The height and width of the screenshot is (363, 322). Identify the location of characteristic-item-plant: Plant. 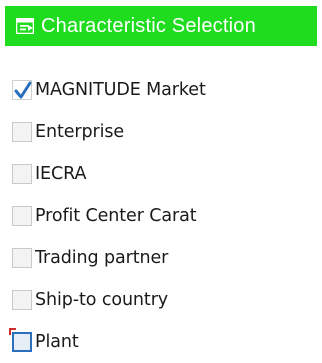
(159, 342).